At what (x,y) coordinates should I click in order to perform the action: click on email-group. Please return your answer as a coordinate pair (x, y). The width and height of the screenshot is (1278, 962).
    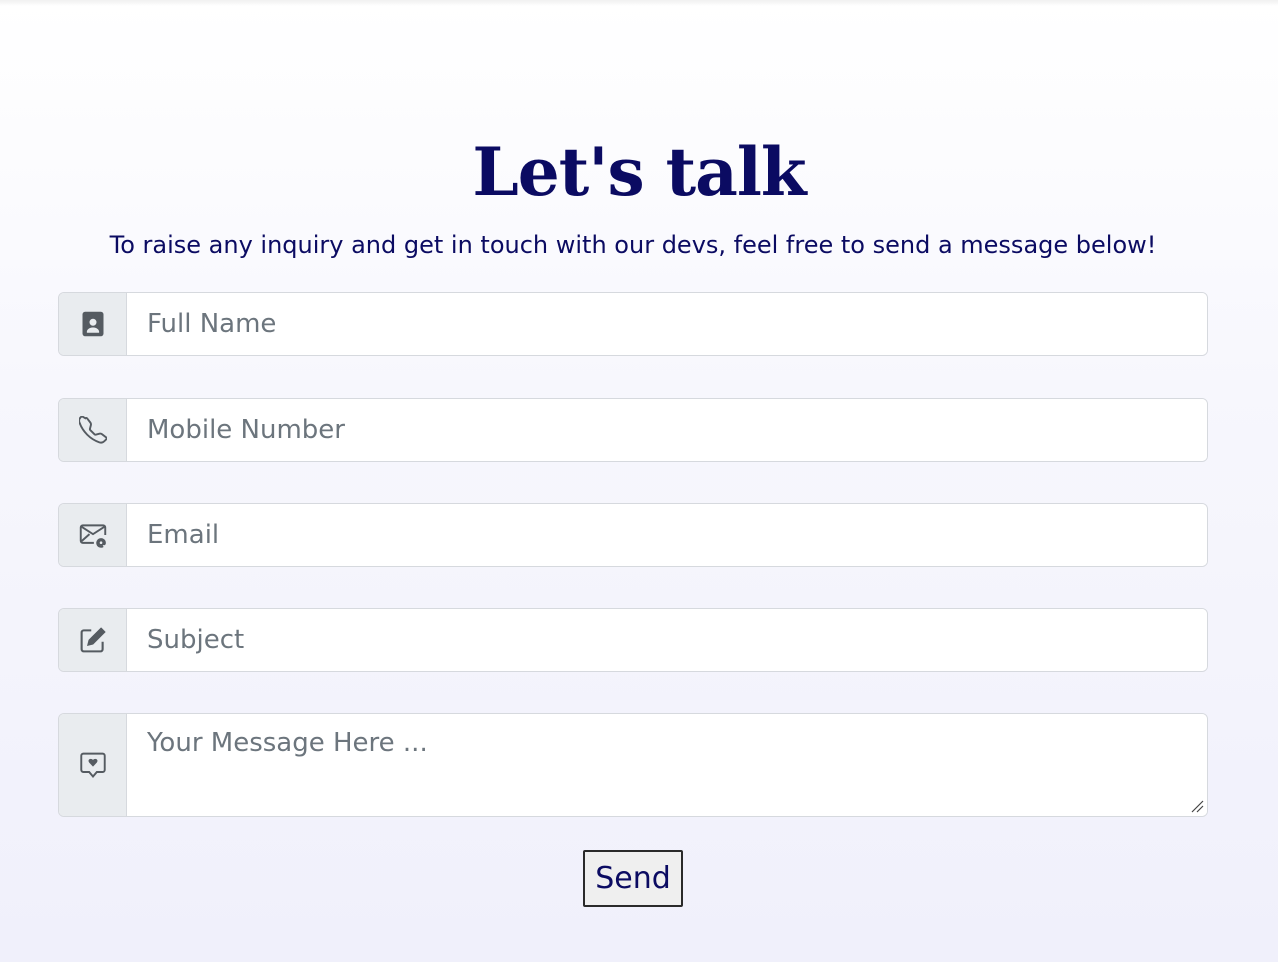
    Looking at the image, I should click on (633, 535).